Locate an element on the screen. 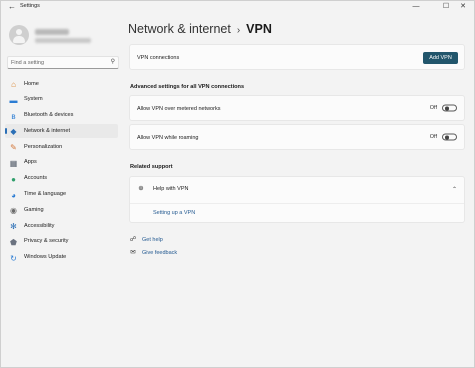  sidebar-item-accessibility: ✻ Accessibility is located at coordinates (61, 226).